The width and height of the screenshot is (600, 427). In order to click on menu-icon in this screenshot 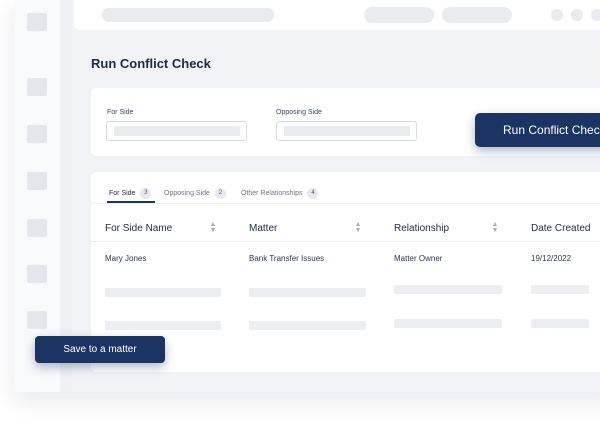, I will do `click(37, 22)`.